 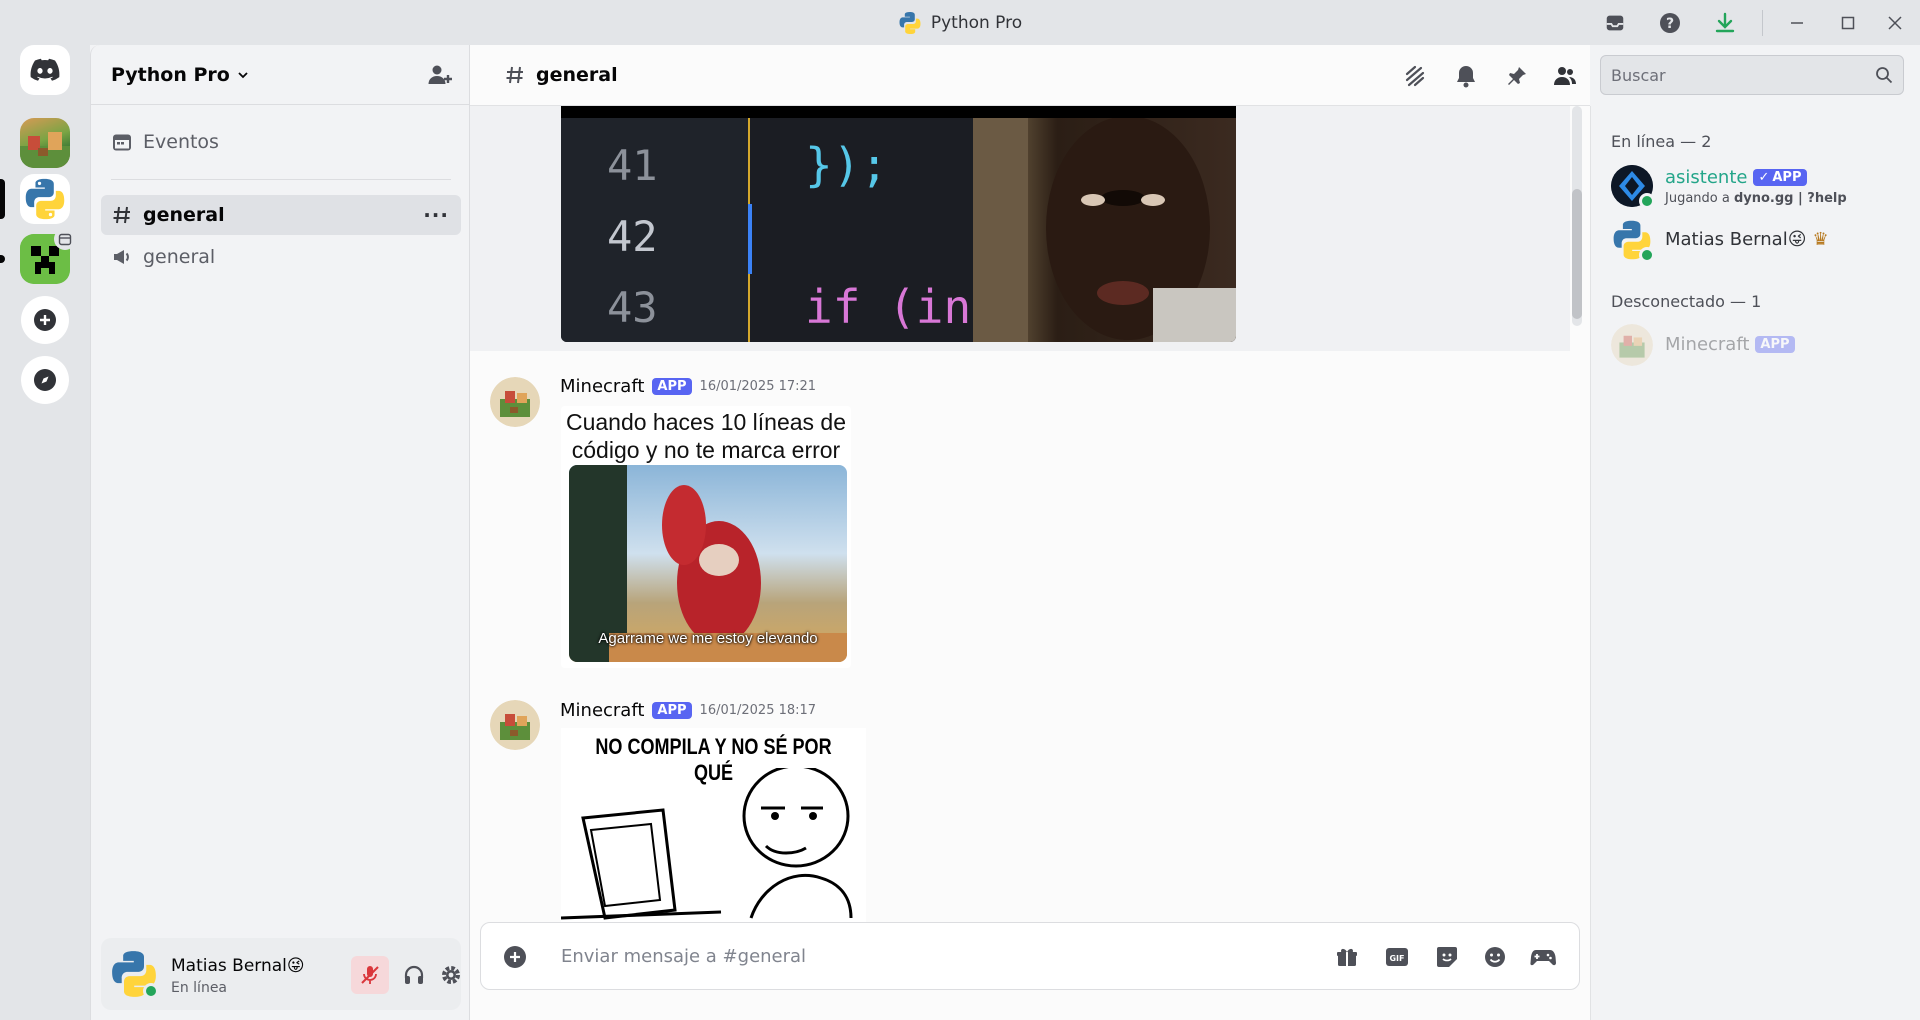 I want to click on user-status: En línea, so click(x=199, y=988).